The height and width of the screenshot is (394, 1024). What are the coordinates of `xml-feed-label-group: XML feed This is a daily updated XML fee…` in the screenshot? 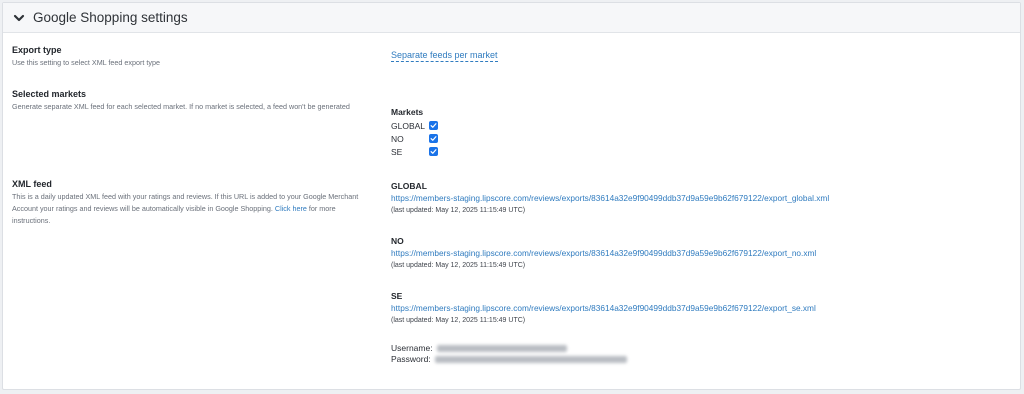 It's located at (187, 203).